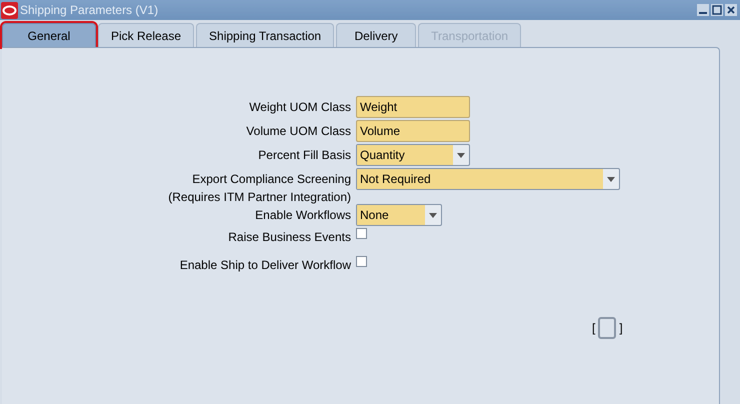 This screenshot has width=740, height=404. Describe the element at coordinates (717, 10) in the screenshot. I see `maximize-icon` at that location.